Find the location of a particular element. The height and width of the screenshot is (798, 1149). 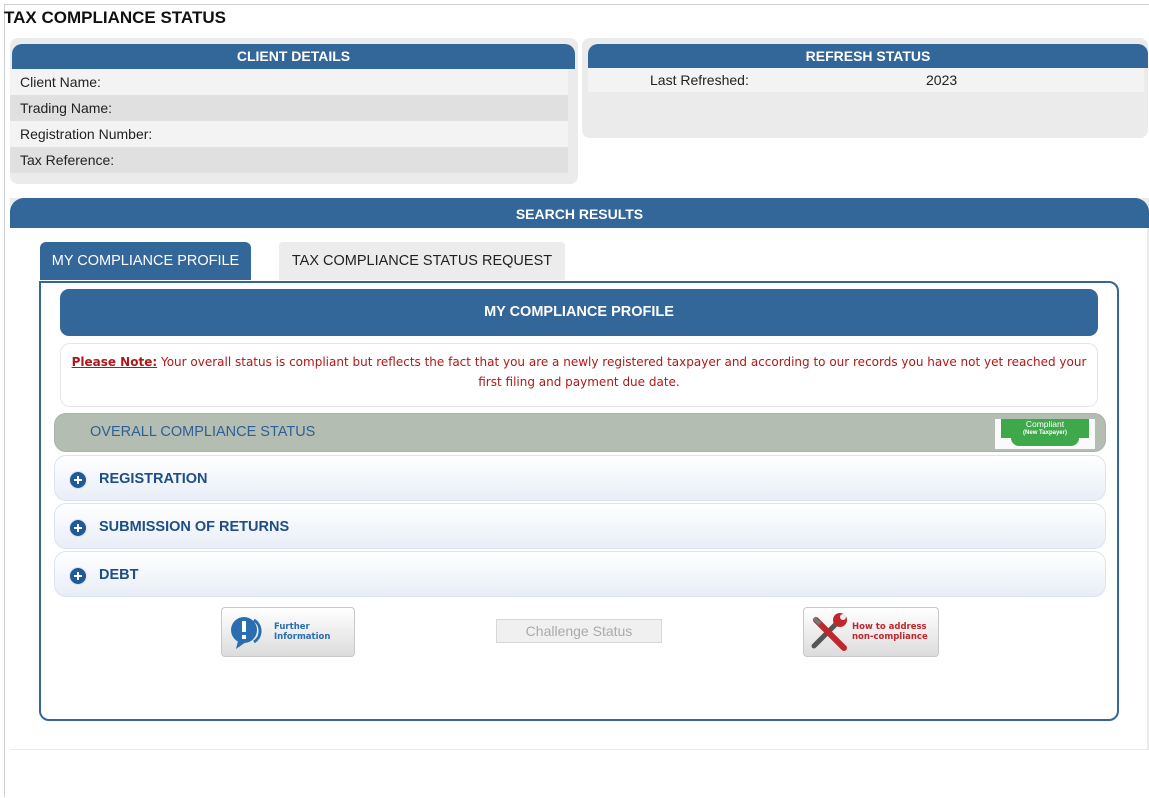

address-line1: How to address is located at coordinates (889, 627).